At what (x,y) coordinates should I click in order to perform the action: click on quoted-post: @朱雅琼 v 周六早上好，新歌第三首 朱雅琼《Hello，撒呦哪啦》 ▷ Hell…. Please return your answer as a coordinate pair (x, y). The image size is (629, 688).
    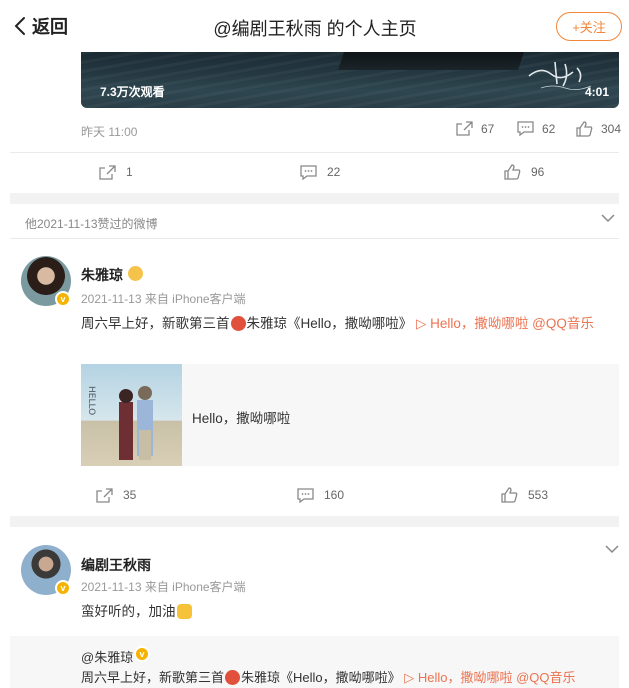
    Looking at the image, I should click on (314, 662).